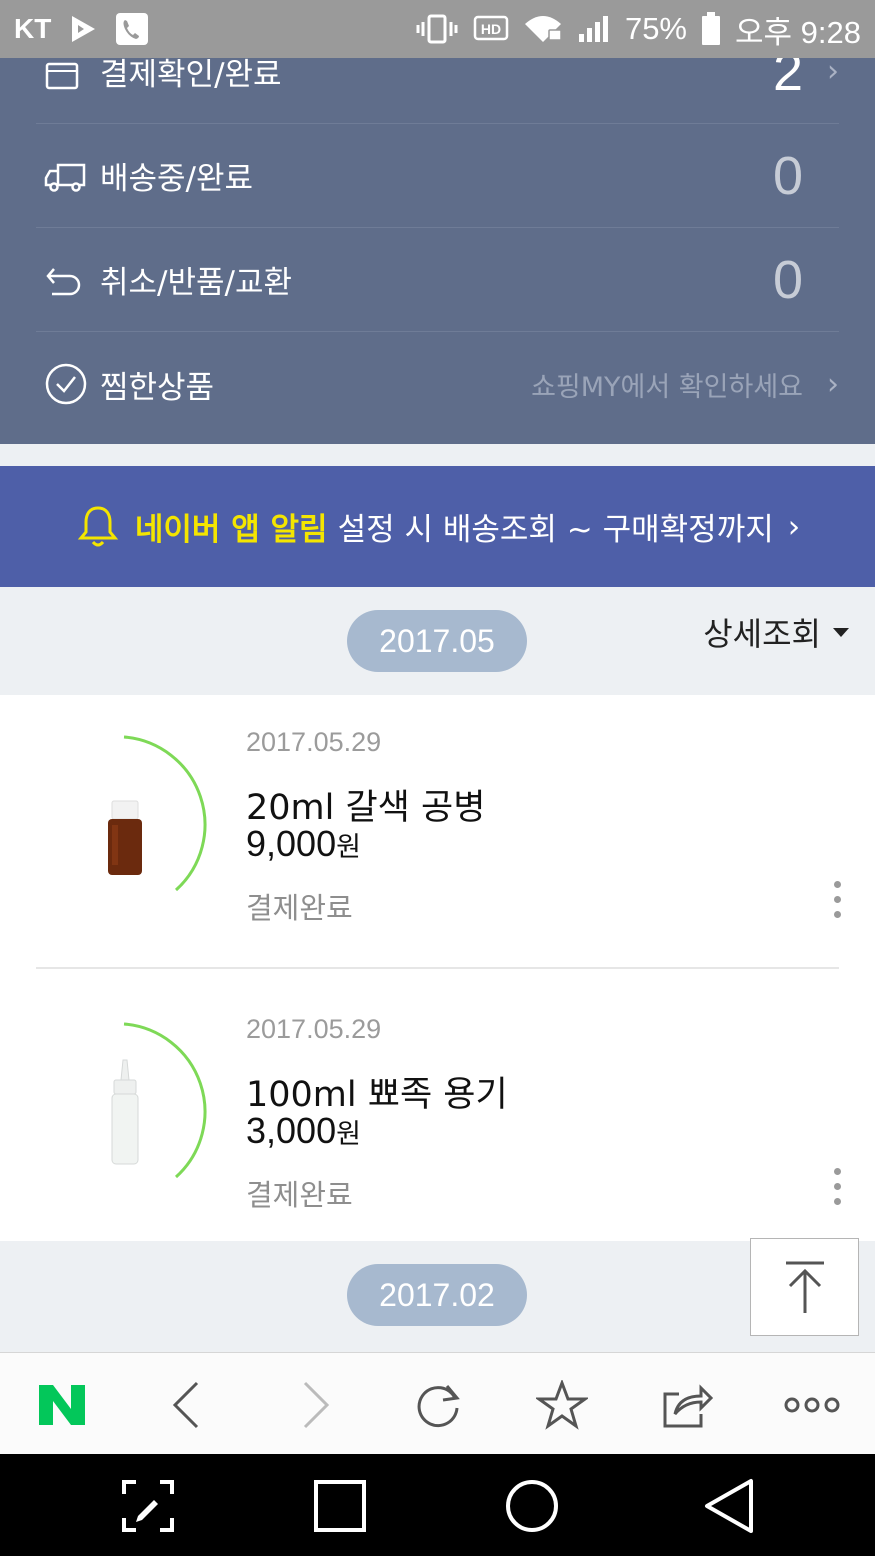 The height and width of the screenshot is (1556, 875). Describe the element at coordinates (543, 29) in the screenshot. I see `wifi-icon` at that location.